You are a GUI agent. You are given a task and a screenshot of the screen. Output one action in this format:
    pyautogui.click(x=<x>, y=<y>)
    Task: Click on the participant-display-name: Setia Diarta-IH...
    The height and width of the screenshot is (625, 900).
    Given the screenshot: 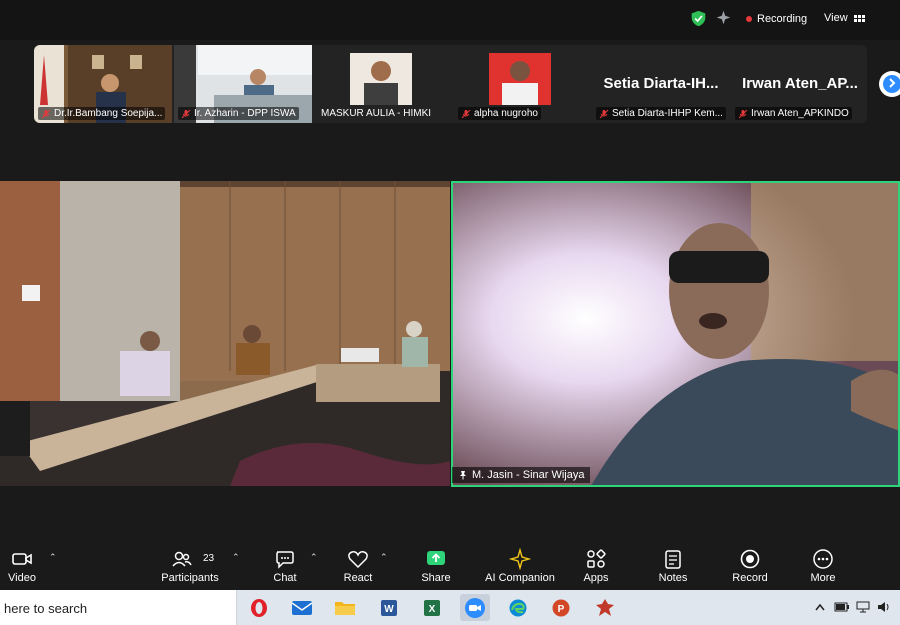 What is the action you would take?
    pyautogui.click(x=661, y=83)
    